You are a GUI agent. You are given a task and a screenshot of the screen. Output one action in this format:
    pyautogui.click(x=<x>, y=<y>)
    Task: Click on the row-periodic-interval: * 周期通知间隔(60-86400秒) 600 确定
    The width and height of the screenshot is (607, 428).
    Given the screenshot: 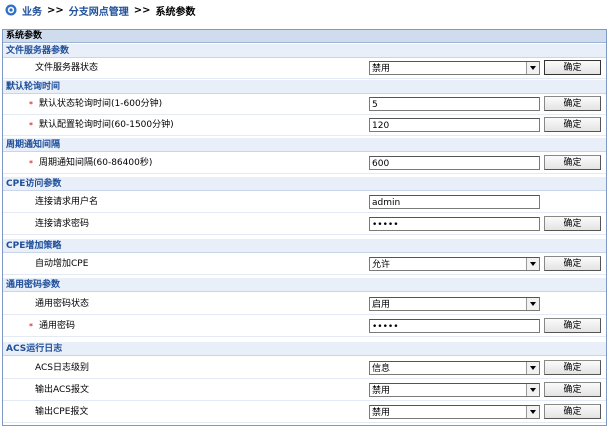 What is the action you would take?
    pyautogui.click(x=304, y=164)
    